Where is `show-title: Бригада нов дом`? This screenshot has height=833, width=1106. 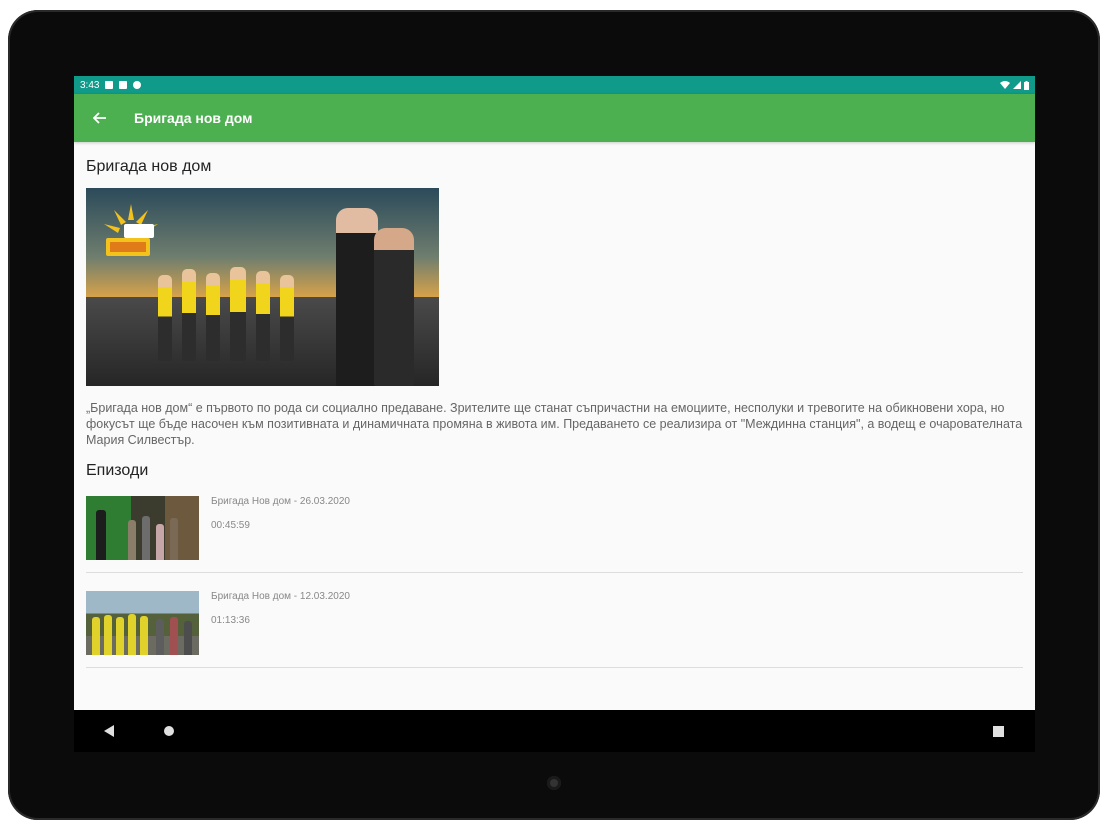 show-title: Бригада нов дом is located at coordinates (149, 166).